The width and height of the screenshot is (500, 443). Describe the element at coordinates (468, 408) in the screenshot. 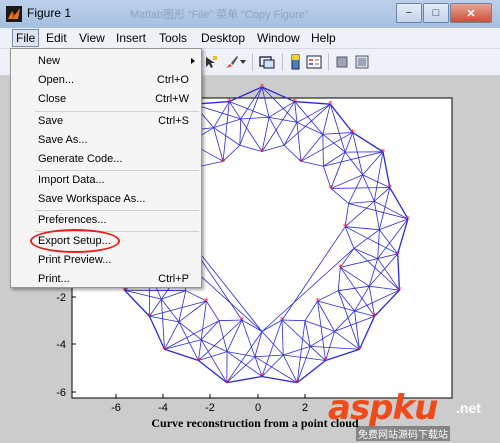

I see `watermark-suffix: .net` at that location.